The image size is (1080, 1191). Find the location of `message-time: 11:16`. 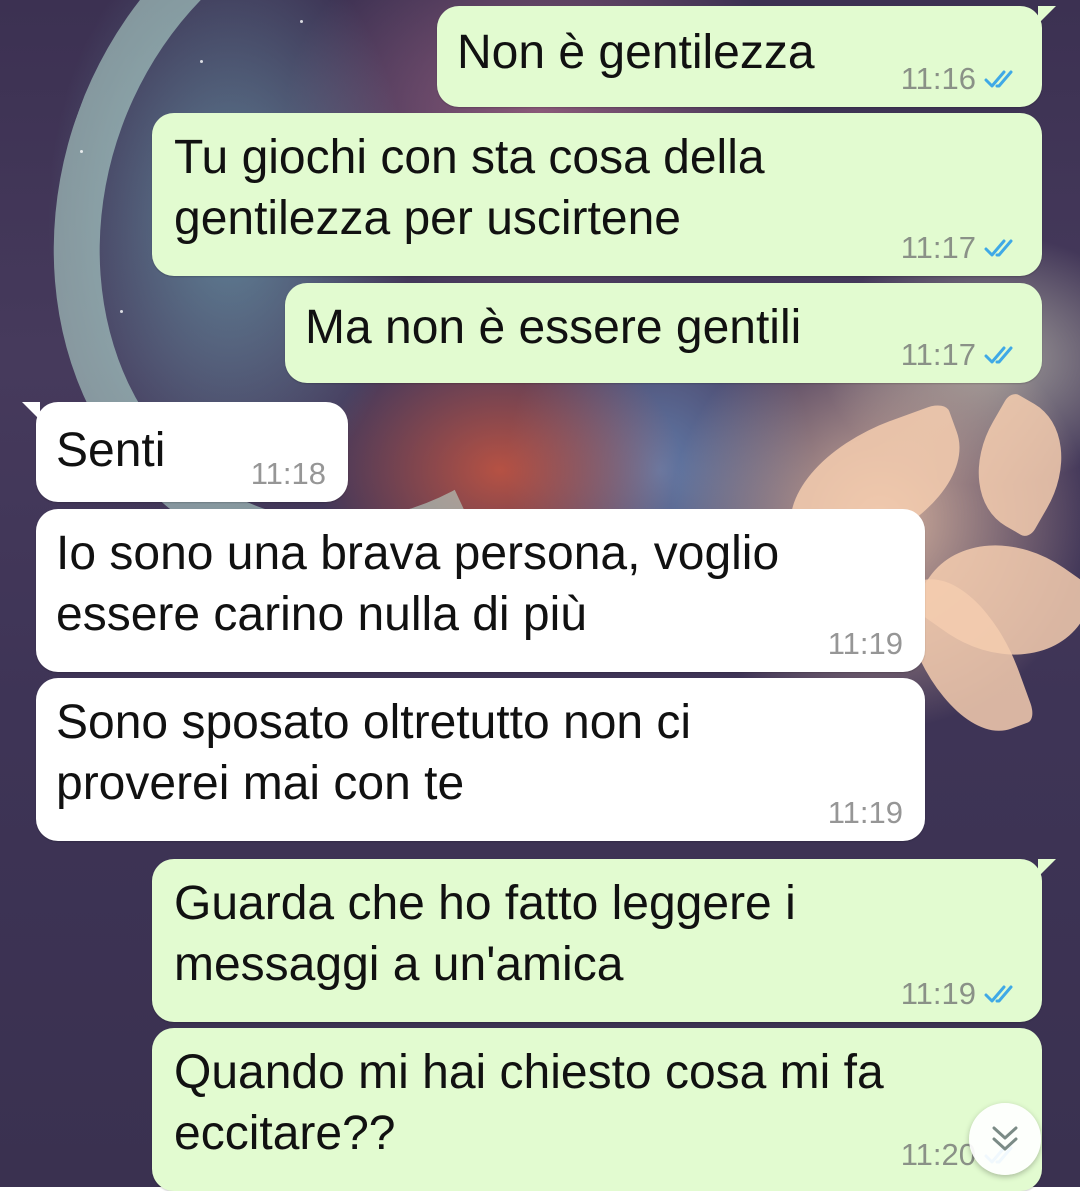

message-time: 11:16 is located at coordinates (938, 78).